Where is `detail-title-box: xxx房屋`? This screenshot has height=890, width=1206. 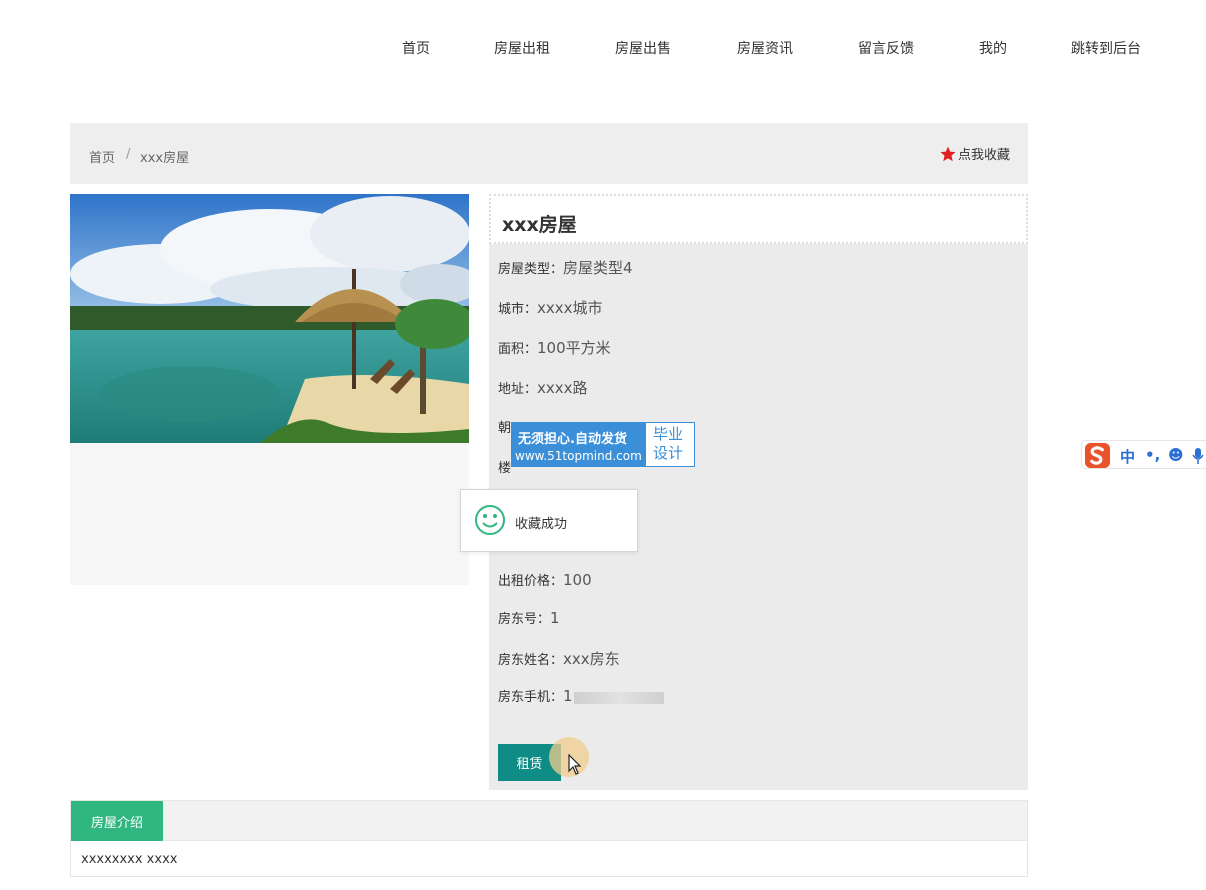 detail-title-box: xxx房屋 is located at coordinates (758, 219).